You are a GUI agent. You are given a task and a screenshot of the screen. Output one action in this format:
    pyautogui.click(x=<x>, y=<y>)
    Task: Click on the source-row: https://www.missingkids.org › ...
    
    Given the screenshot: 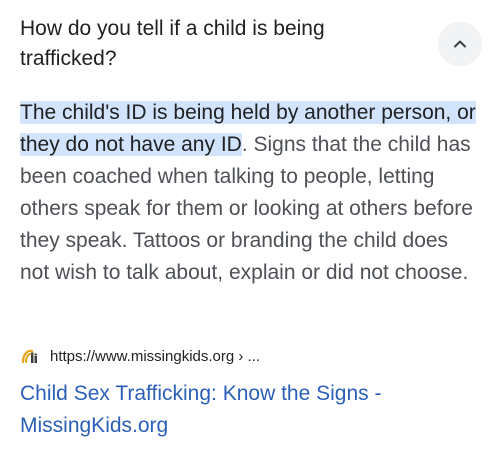 What is the action you would take?
    pyautogui.click(x=140, y=356)
    